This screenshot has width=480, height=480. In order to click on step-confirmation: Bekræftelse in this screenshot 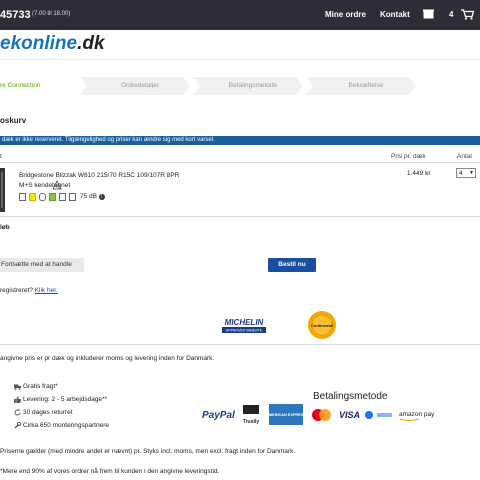, I will do `click(366, 85)`.